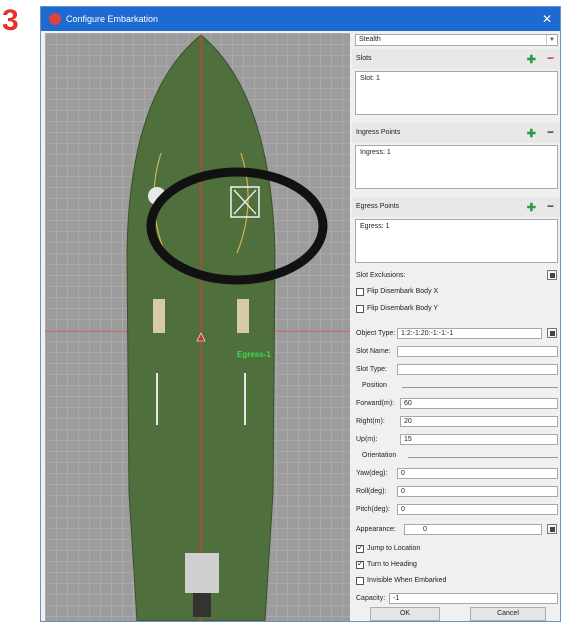 This screenshot has width=561, height=622. I want to click on roll-field: 0, so click(477, 491).